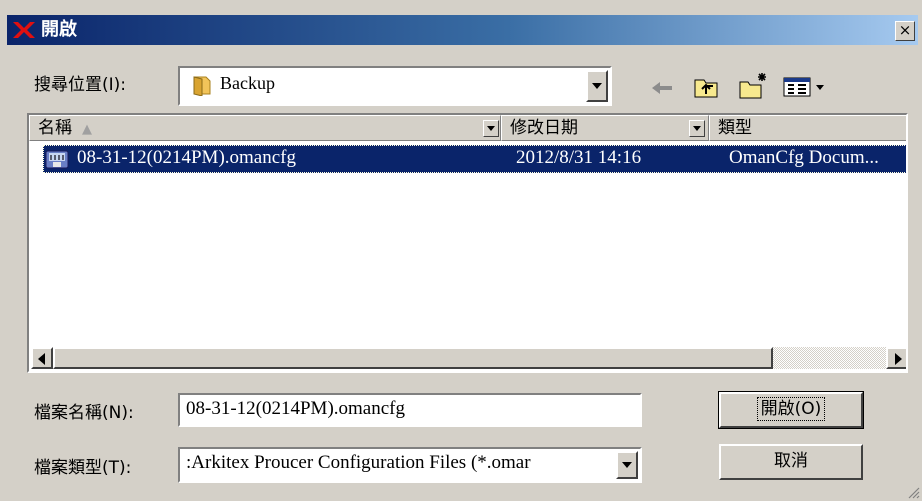 The width and height of the screenshot is (922, 501). I want to click on horizontal-scrollbar, so click(468, 358).